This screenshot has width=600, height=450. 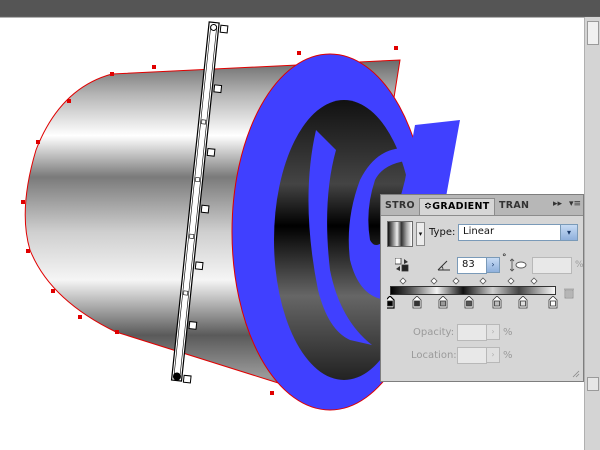 I want to click on gradient-slider, so click(x=473, y=290).